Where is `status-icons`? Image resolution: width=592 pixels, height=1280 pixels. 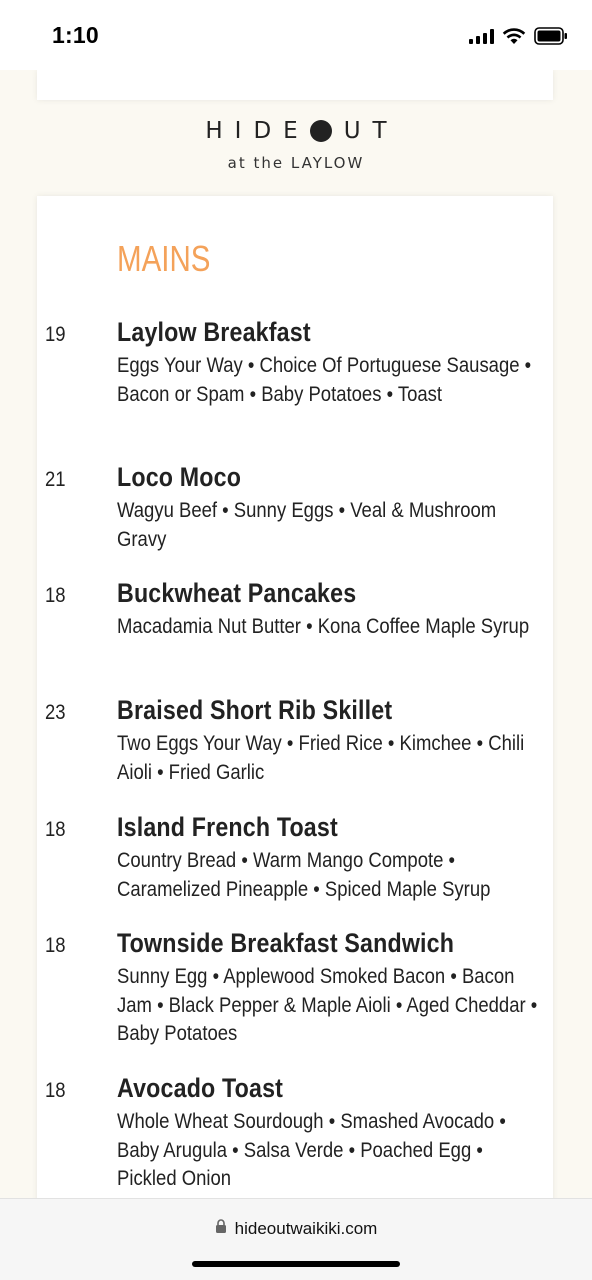 status-icons is located at coordinates (518, 36).